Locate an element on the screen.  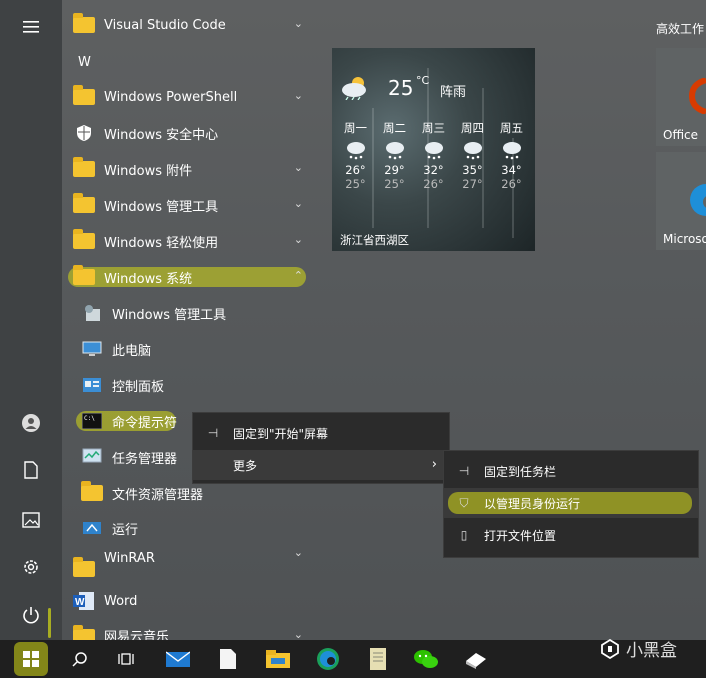
group-header: 高效工作 is located at coordinates (680, 28).